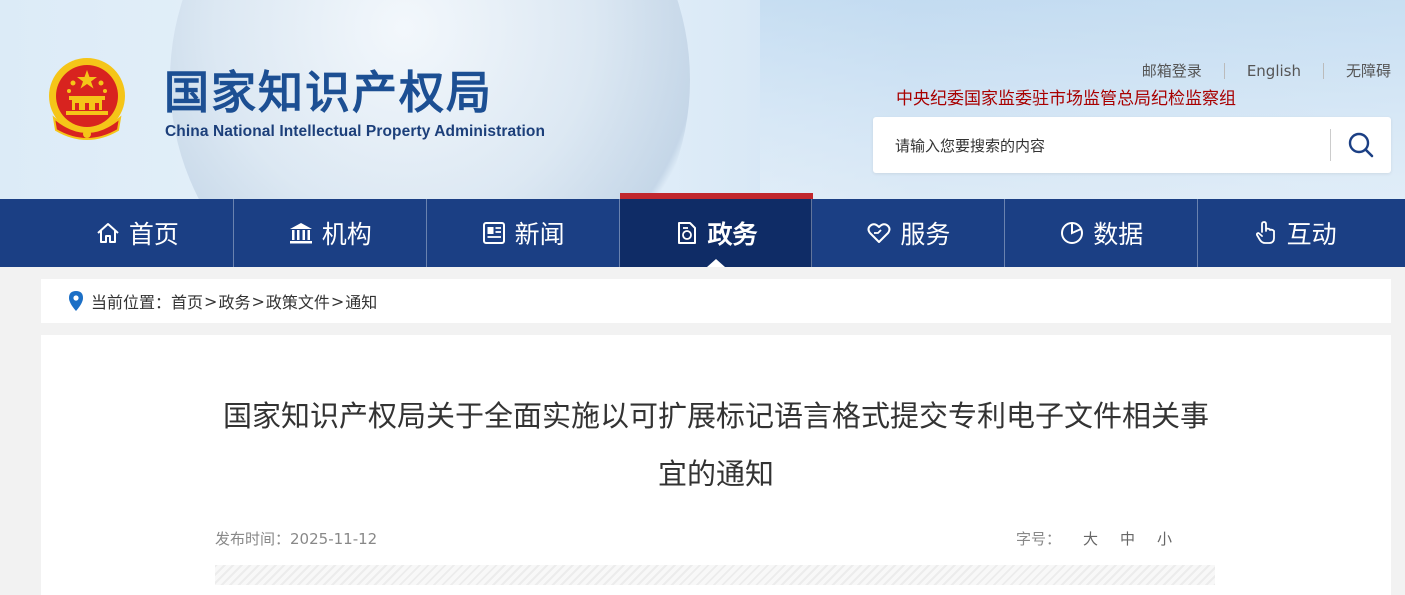 The height and width of the screenshot is (595, 1405). Describe the element at coordinates (1072, 233) in the screenshot. I see `data-pie-icon` at that location.